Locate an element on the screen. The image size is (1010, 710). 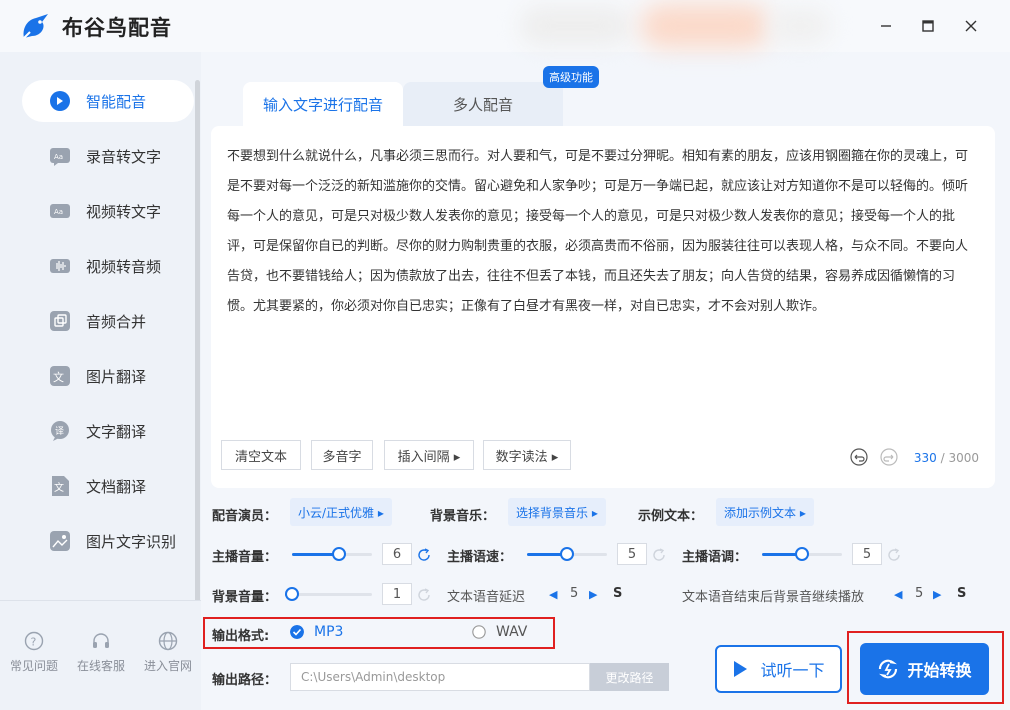
radio-unchecked-icon is located at coordinates (479, 632).